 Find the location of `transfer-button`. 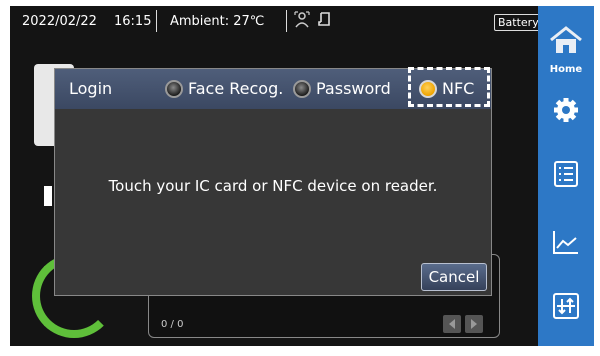

transfer-button is located at coordinates (566, 308).